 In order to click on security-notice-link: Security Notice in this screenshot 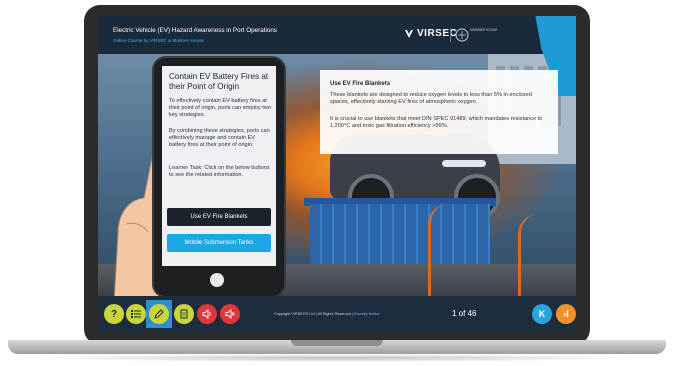, I will do `click(367, 314)`.